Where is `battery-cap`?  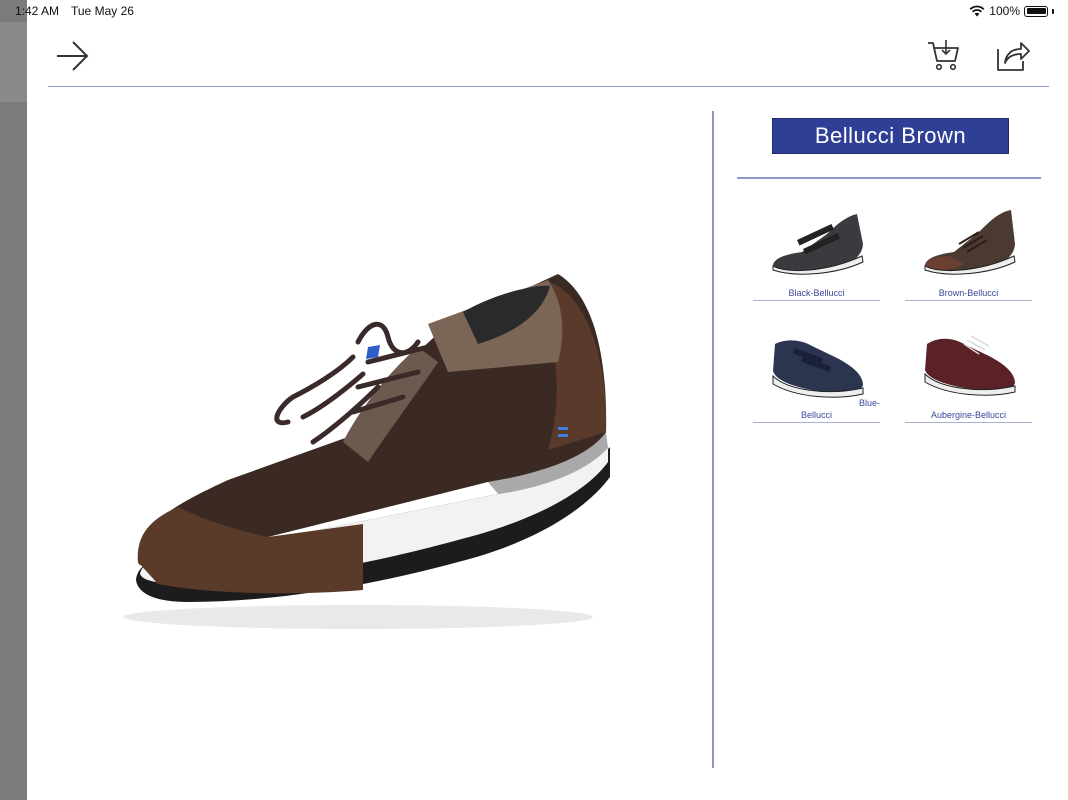
battery-cap is located at coordinates (1053, 11).